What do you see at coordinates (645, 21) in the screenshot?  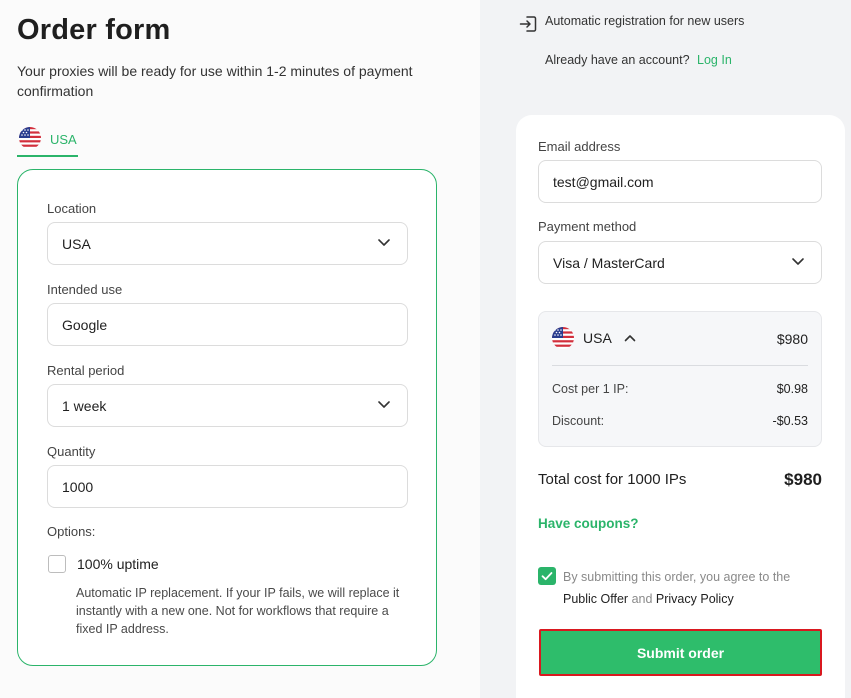 I see `registration-note: Automatic registration for new users` at bounding box center [645, 21].